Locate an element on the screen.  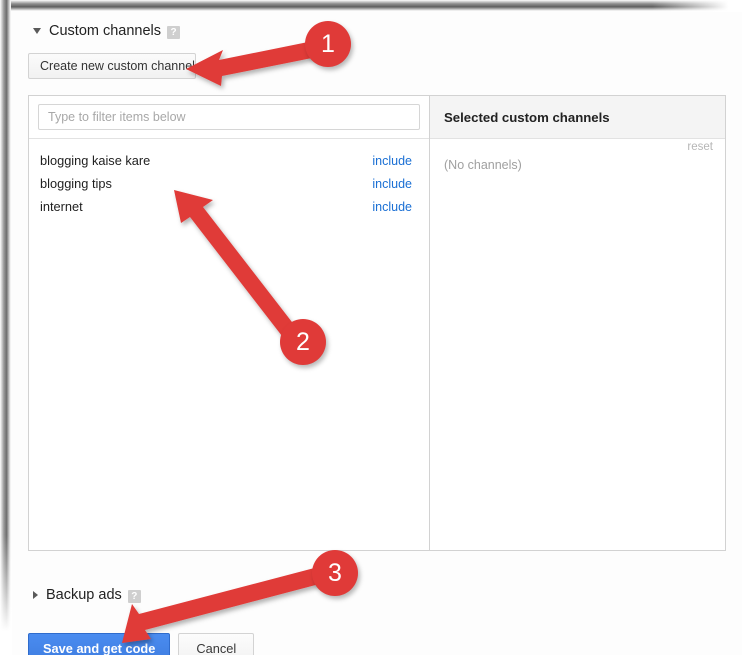
window-top-edge-fade is located at coordinates (697, 6).